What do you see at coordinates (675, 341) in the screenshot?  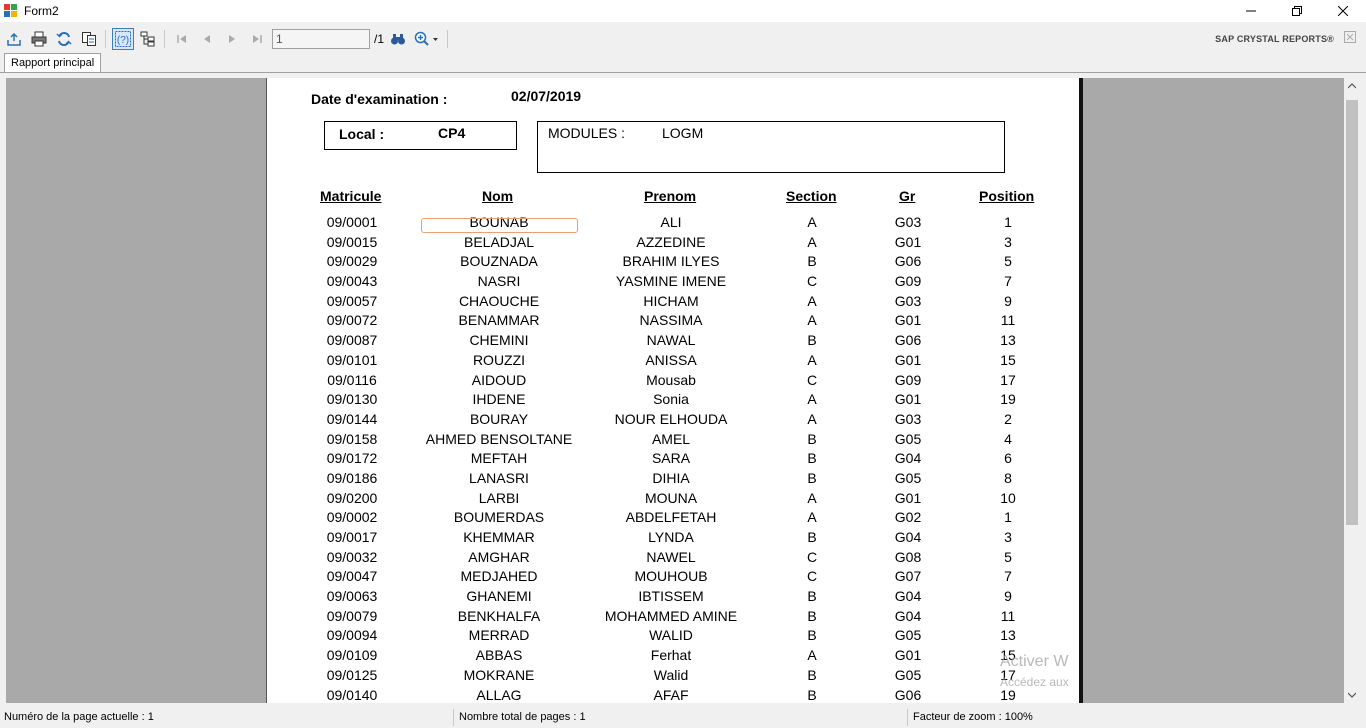 I see `table-row: 09/0087 CHEMINI NAWAL B G06 13` at bounding box center [675, 341].